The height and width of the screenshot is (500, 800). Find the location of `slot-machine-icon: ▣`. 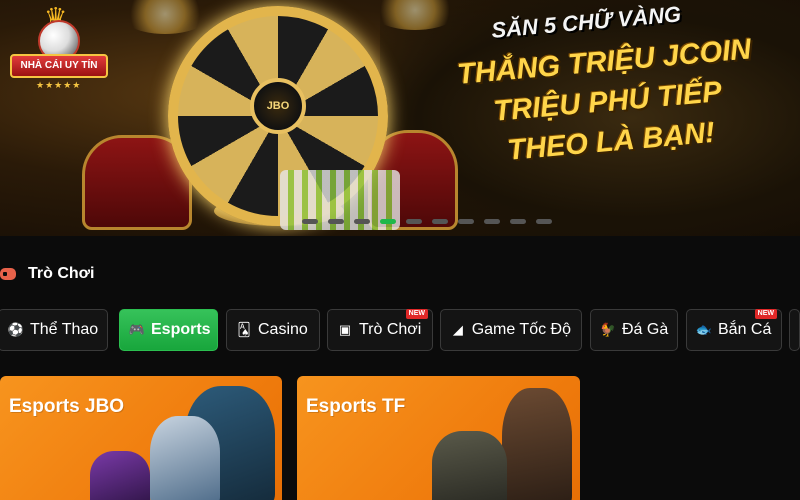

slot-machine-icon: ▣ is located at coordinates (345, 329).